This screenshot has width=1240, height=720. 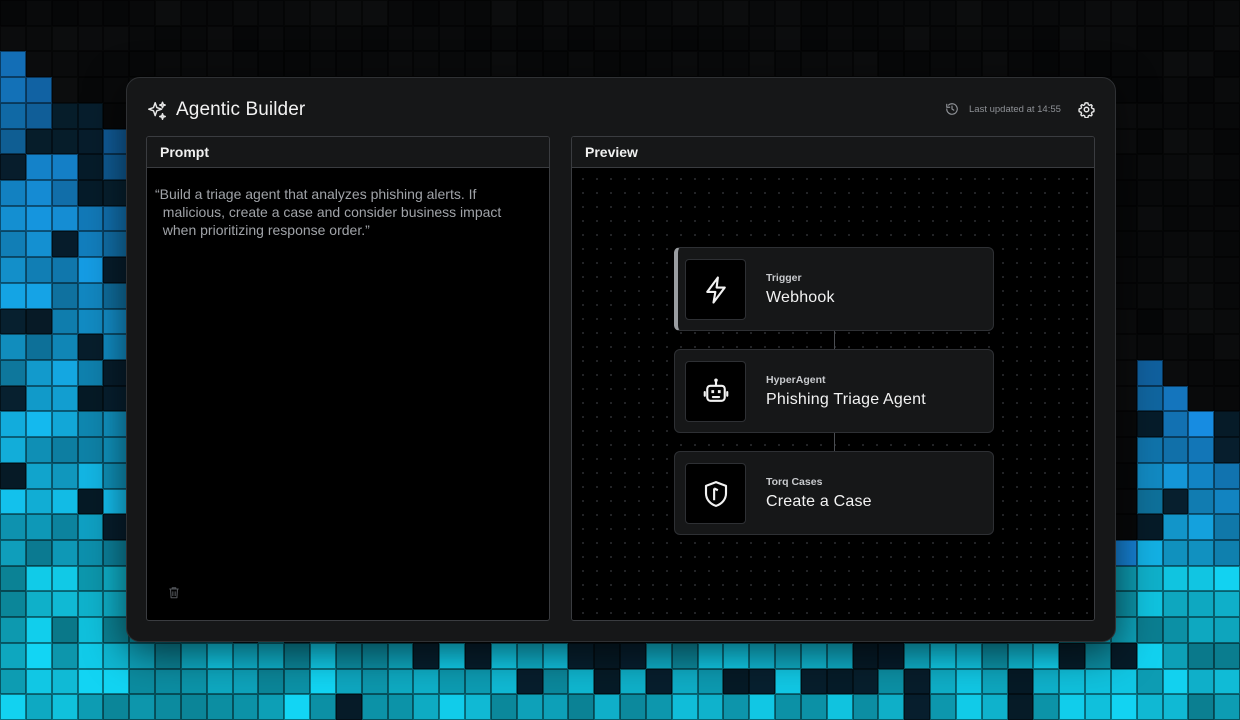 What do you see at coordinates (1086, 109) in the screenshot?
I see `gear-icon` at bounding box center [1086, 109].